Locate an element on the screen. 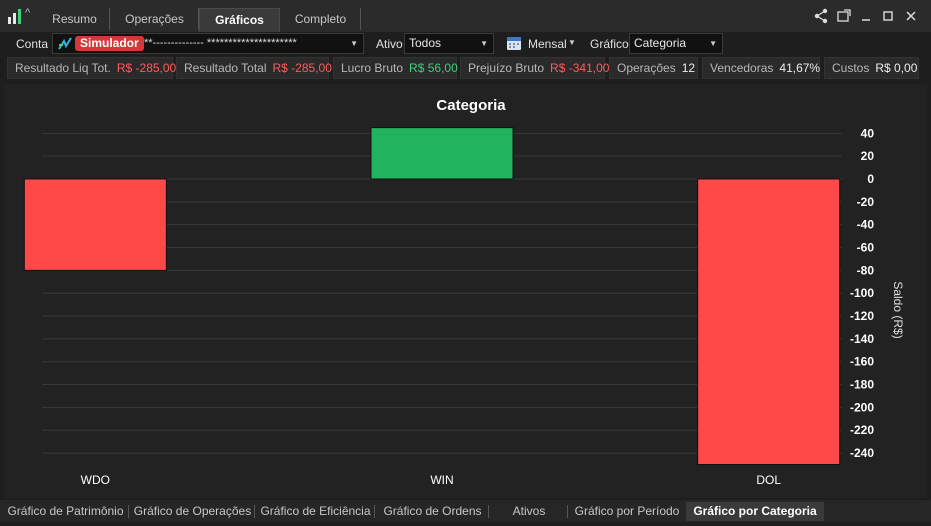 The image size is (931, 526). grafico-value: Categoria is located at coordinates (660, 43).